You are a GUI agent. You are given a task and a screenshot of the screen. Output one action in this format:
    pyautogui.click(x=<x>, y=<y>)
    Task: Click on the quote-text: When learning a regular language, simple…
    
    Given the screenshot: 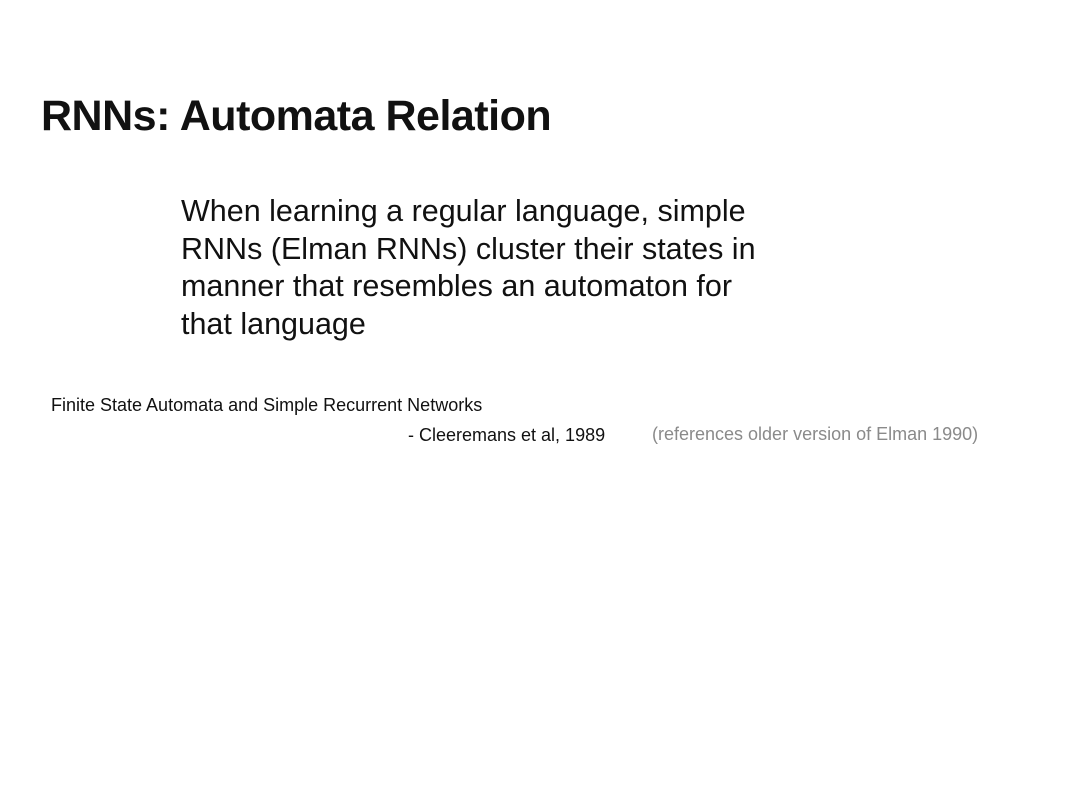 What is the action you would take?
    pyautogui.click(x=531, y=268)
    